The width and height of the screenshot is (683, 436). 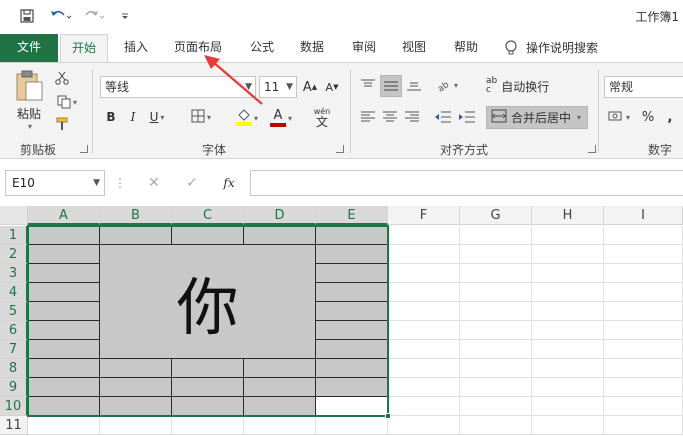 I want to click on bold-button: B, so click(x=111, y=117).